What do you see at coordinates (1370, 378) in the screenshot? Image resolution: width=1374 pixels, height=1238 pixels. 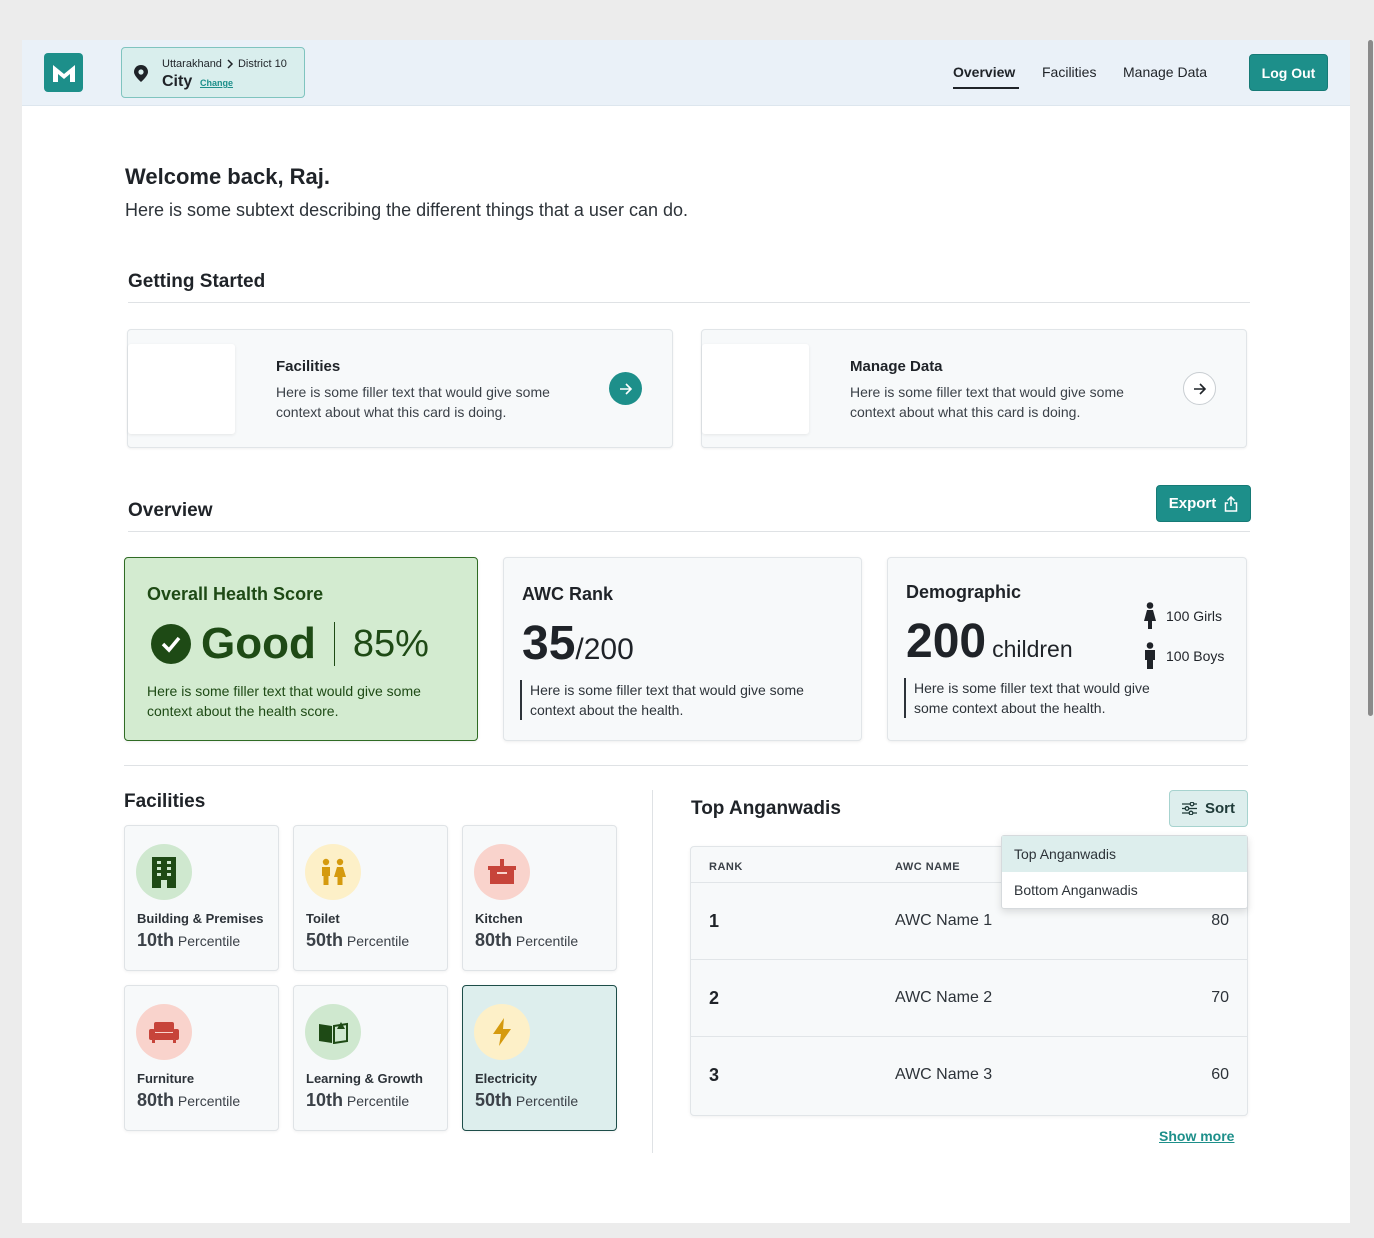 I see `page-scrollbar` at bounding box center [1370, 378].